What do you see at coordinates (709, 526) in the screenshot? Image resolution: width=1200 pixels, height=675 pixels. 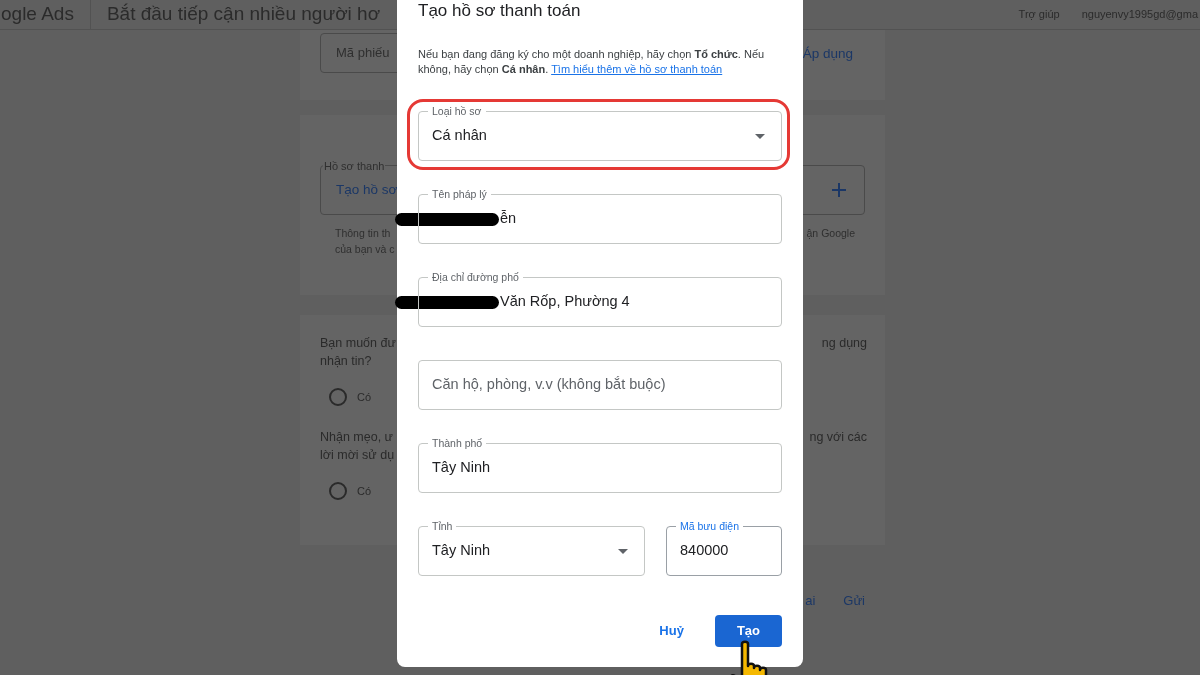 I see `field-label: Mã bưu điện` at bounding box center [709, 526].